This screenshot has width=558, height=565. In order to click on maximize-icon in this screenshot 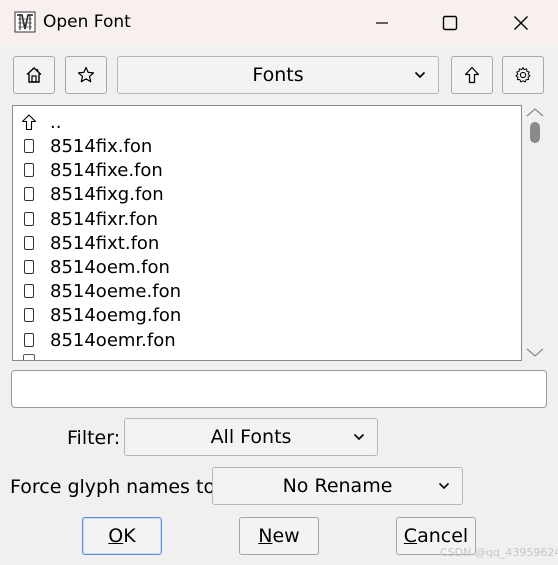, I will do `click(450, 23)`.